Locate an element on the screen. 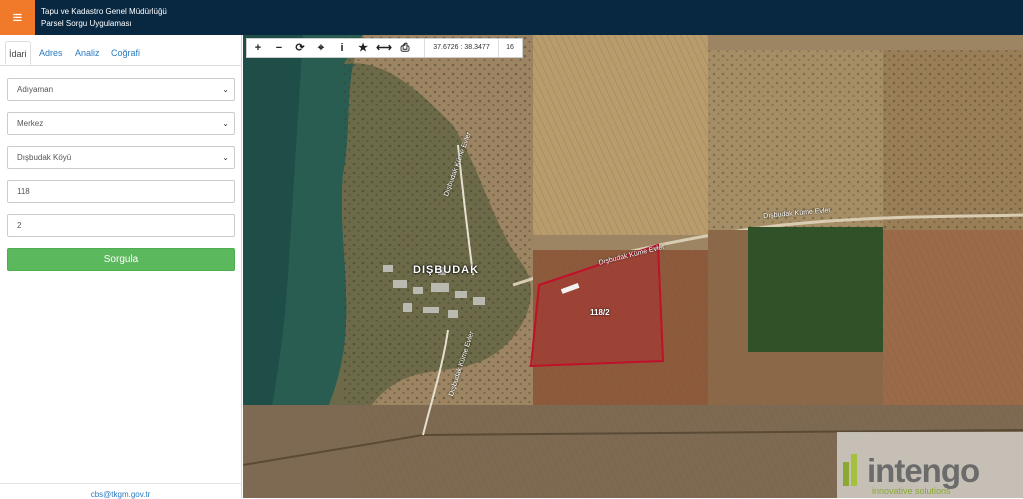 The height and width of the screenshot is (499, 1023). menu-button: ≡ is located at coordinates (17, 17).